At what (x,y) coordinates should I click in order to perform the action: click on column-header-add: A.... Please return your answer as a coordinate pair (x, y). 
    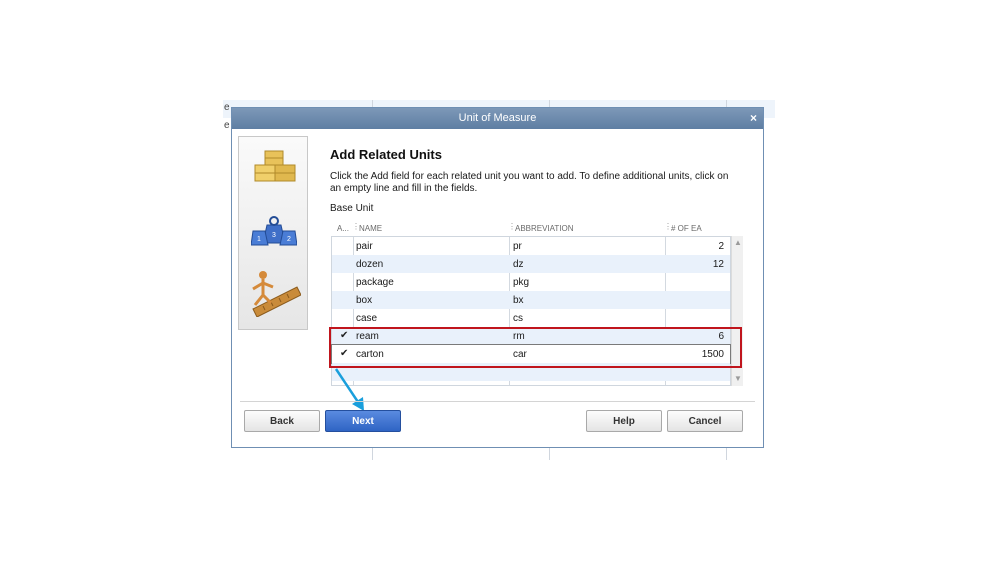
    Looking at the image, I should click on (343, 228).